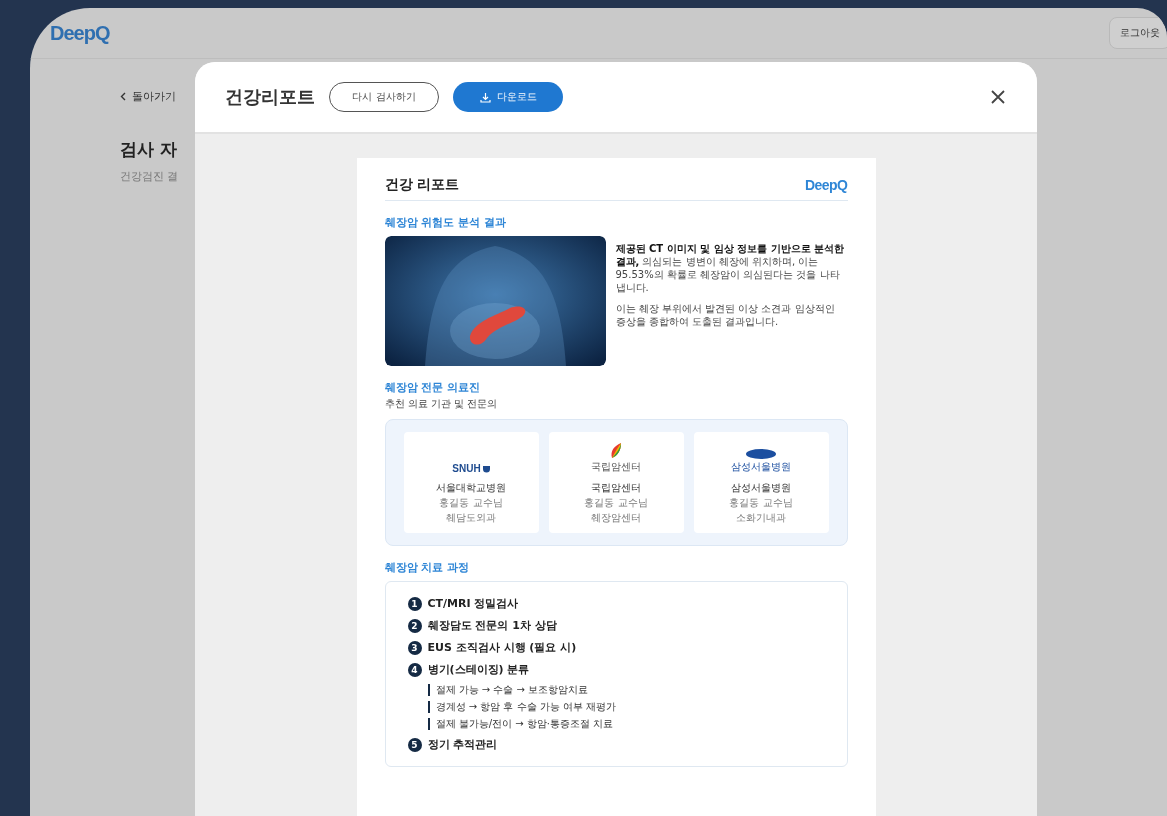 This screenshot has width=1167, height=816. Describe the element at coordinates (826, 185) in the screenshot. I see `report-logo: DeepQ` at that location.